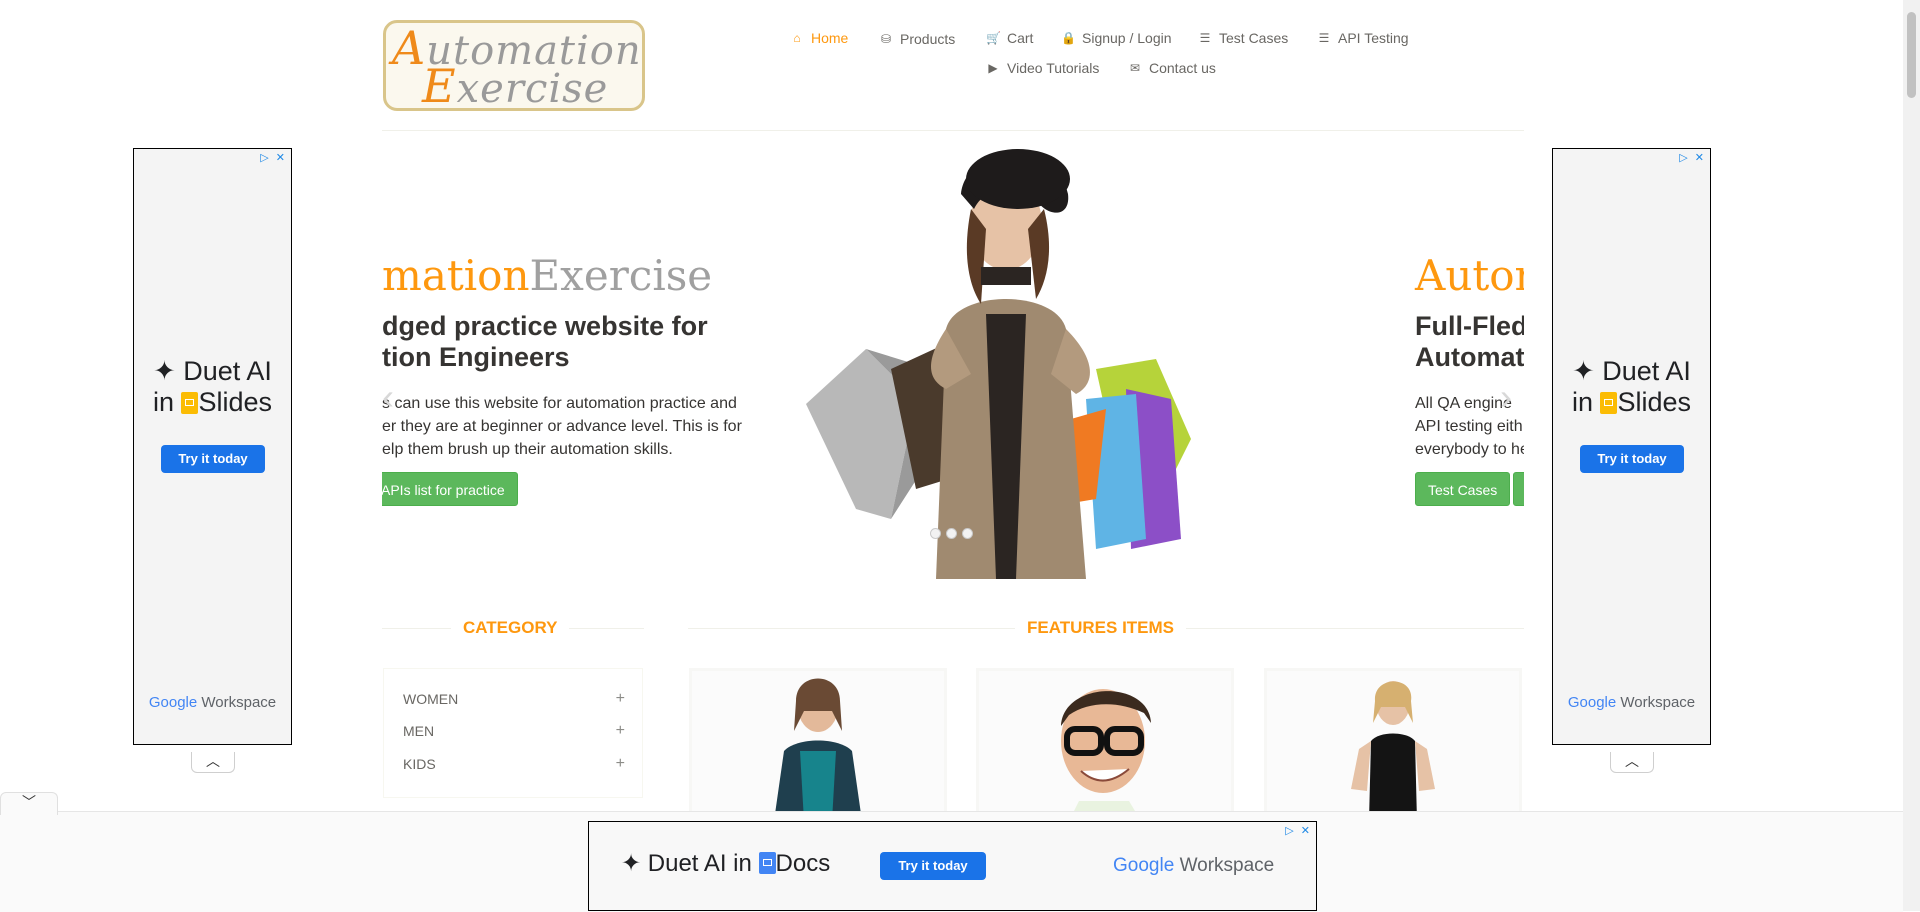 The image size is (1920, 912). I want to click on slide-heading-line: tion Engineers, so click(476, 357).